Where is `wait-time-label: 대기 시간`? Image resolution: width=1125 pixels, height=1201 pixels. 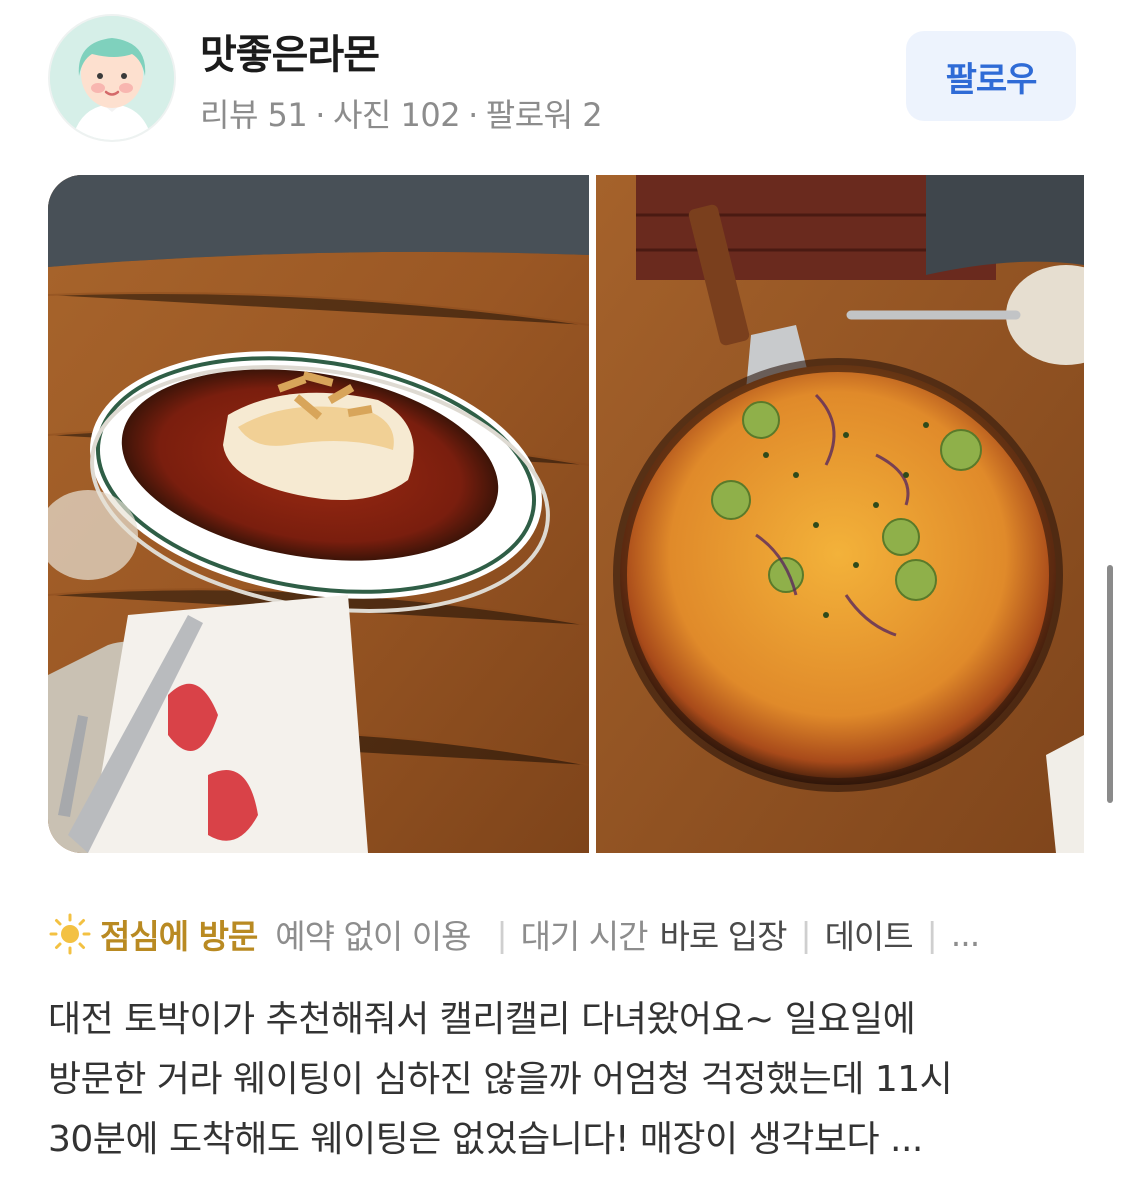
wait-time-label: 대기 시간 is located at coordinates (584, 936).